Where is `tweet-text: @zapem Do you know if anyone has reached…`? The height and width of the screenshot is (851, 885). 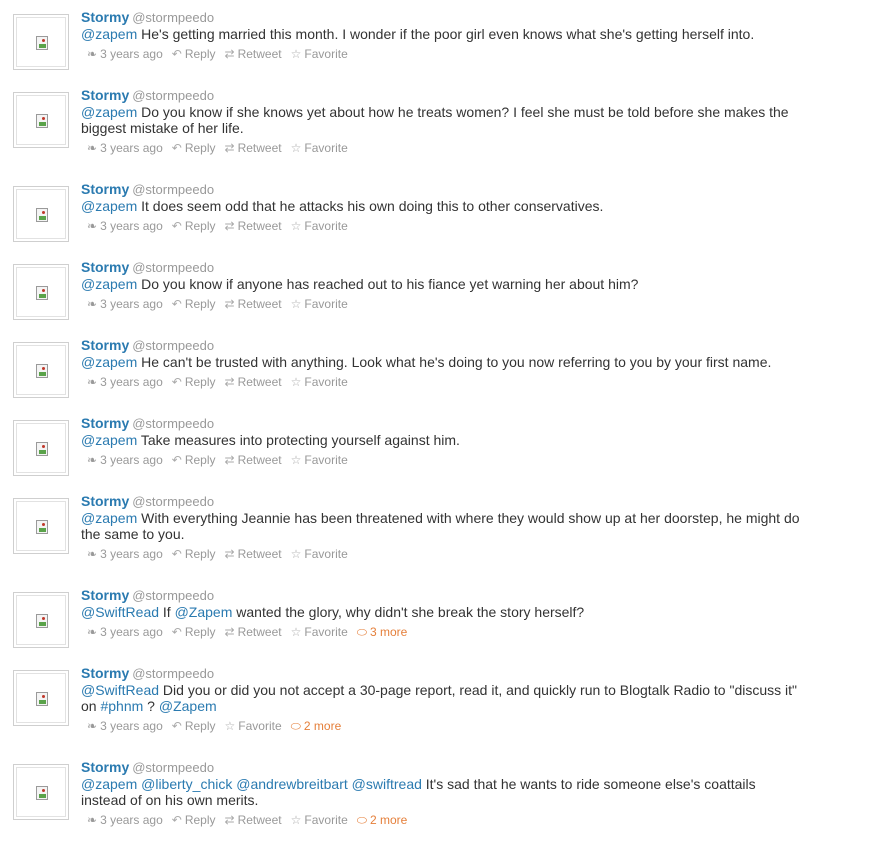
tweet-text: @zapem Do you know if anyone has reached… is located at coordinates (441, 284).